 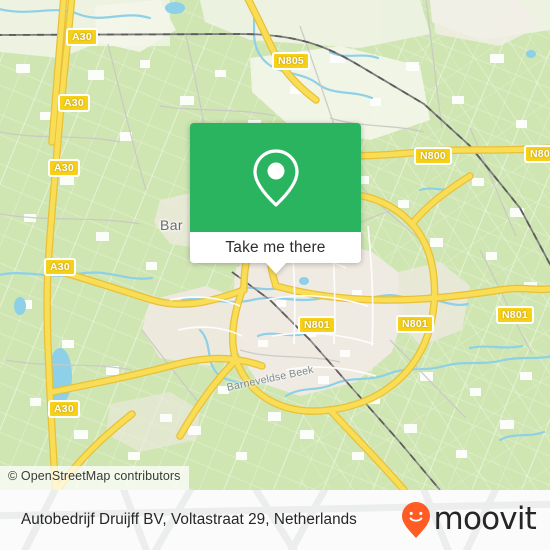 What do you see at coordinates (537, 154) in the screenshot?
I see `road-shield-n800-2: N800` at bounding box center [537, 154].